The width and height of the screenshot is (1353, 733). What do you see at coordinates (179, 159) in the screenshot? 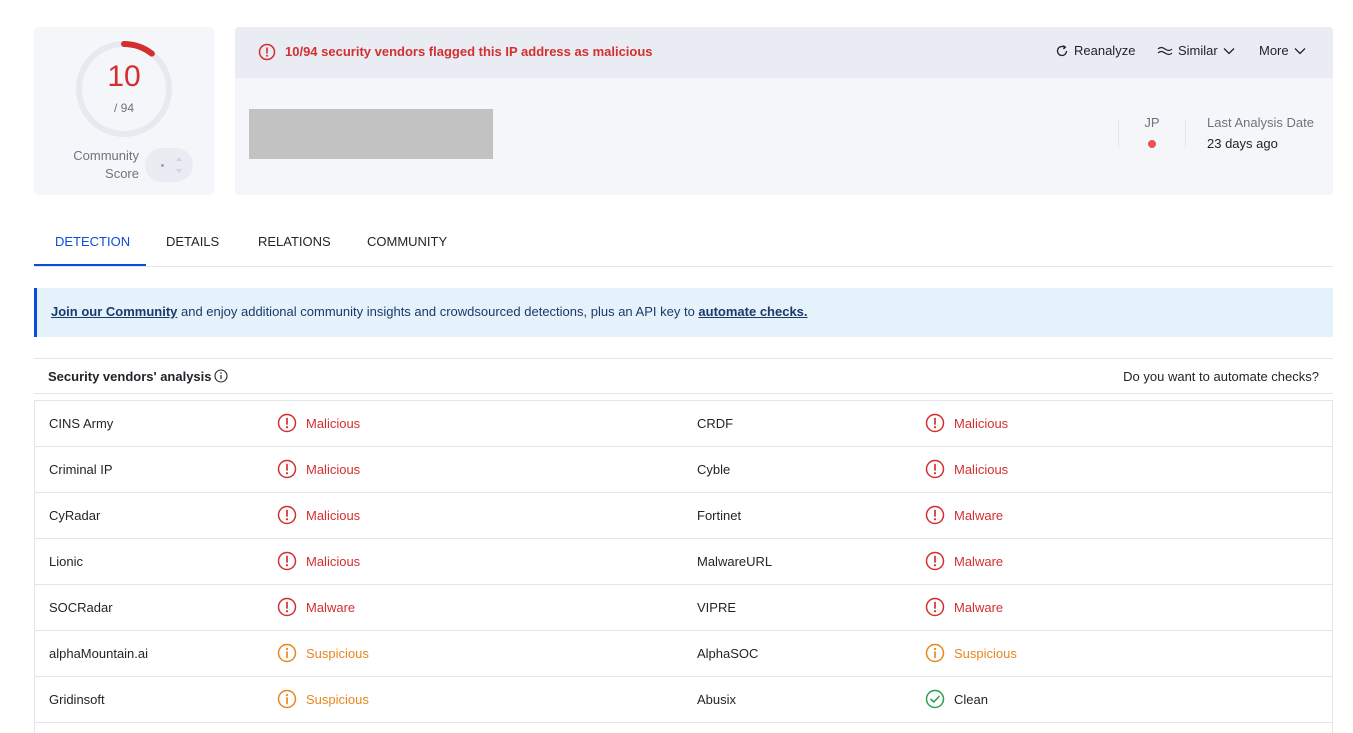
I see `vote-up-icon` at bounding box center [179, 159].